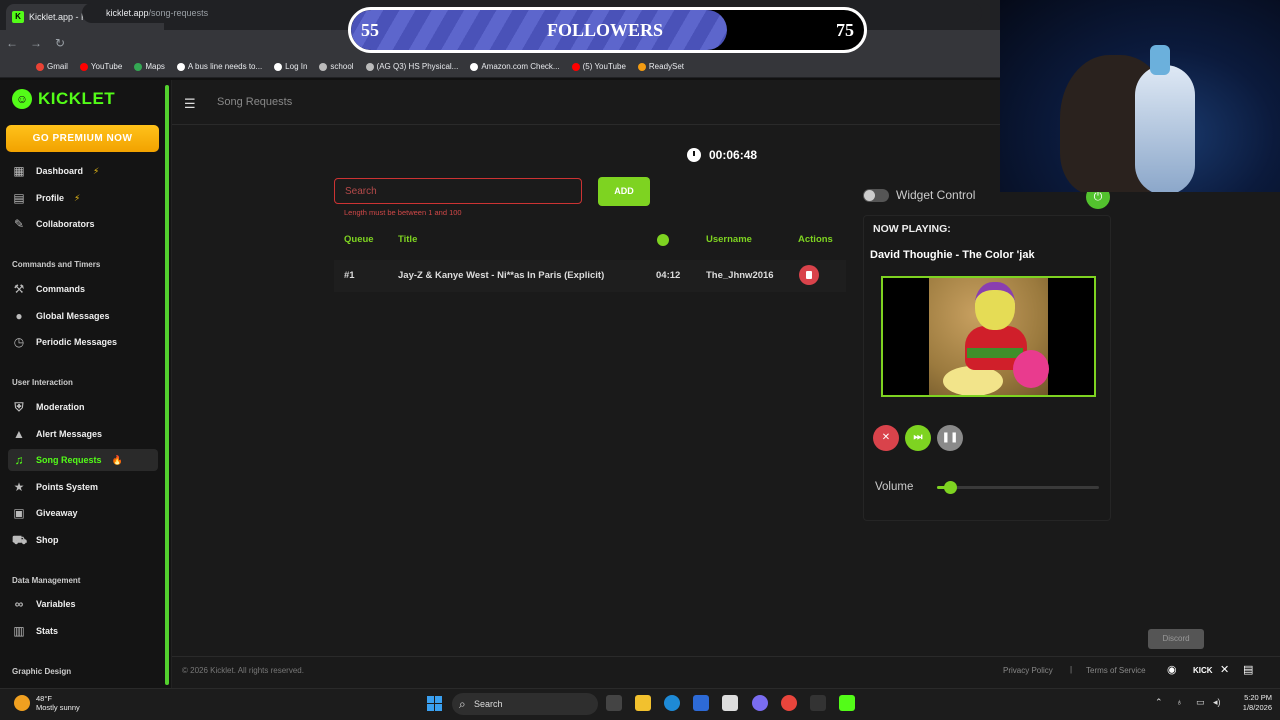  Describe the element at coordinates (290, 66) in the screenshot. I see `bookmark-login: Log In` at that location.